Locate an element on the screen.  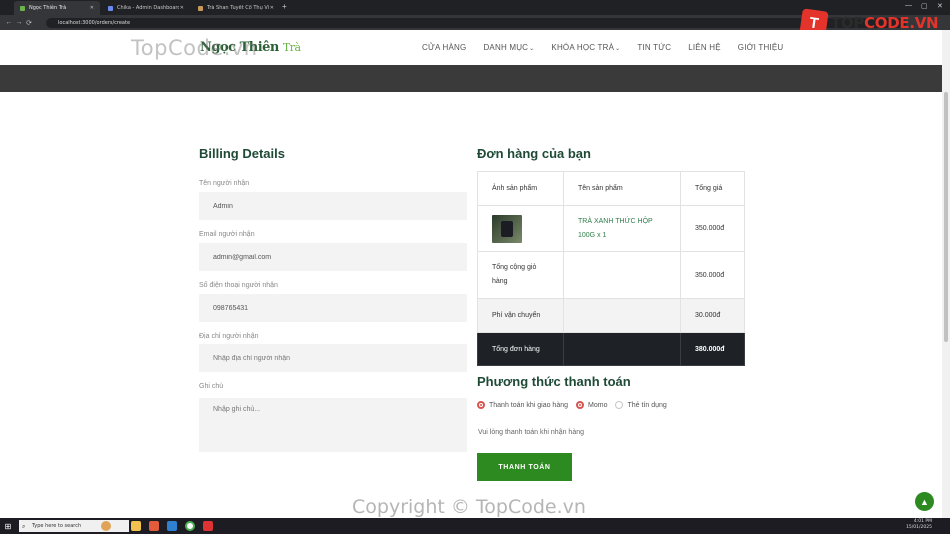
scrollbar-thumb is located at coordinates (946, 217).